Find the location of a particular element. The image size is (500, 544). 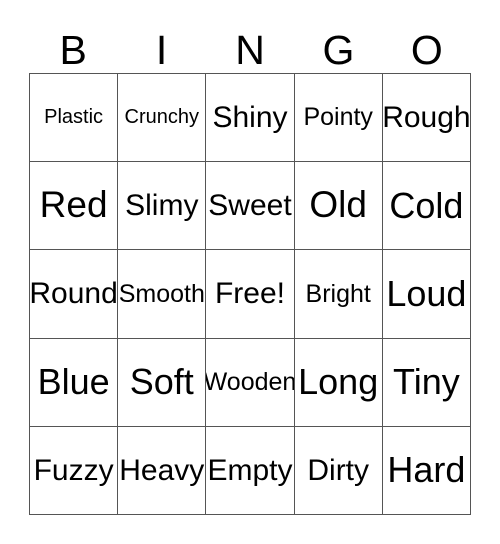

bingo-cell-label: Tiny is located at coordinates (426, 382).